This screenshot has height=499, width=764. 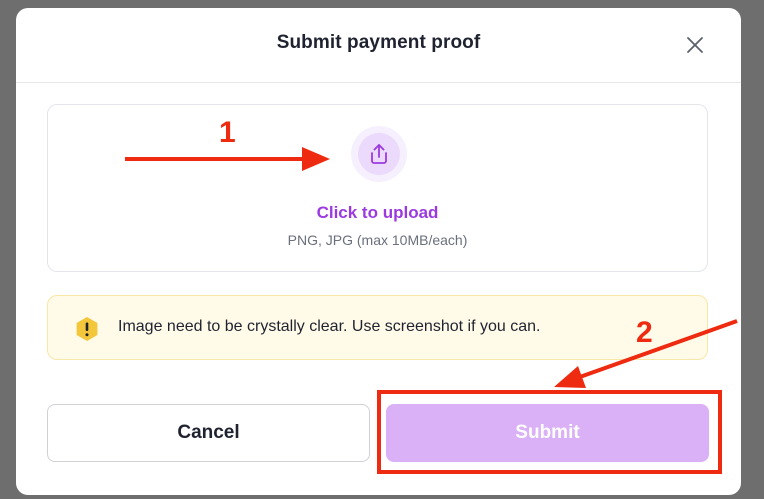 I want to click on close-button, so click(x=695, y=45).